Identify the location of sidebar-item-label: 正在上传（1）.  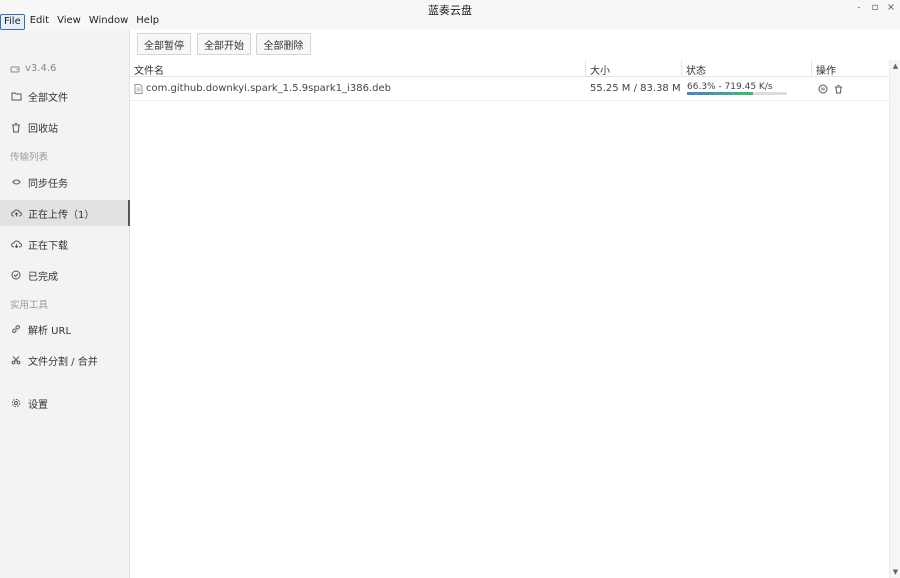
(61, 215).